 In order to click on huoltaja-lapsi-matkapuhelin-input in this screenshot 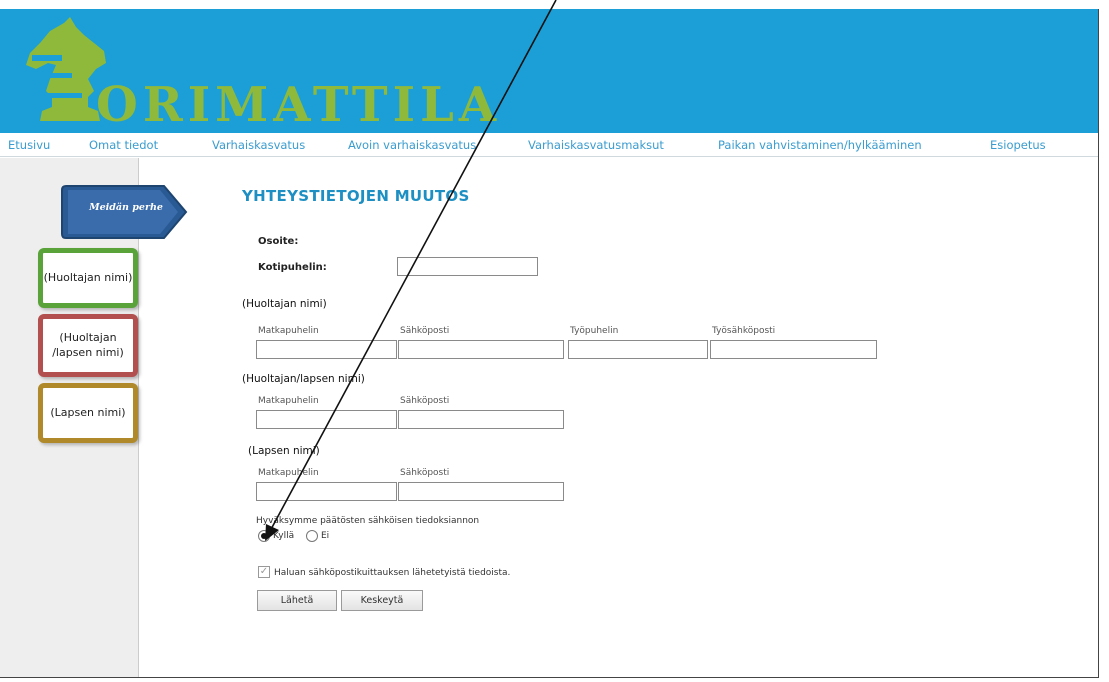, I will do `click(326, 419)`.